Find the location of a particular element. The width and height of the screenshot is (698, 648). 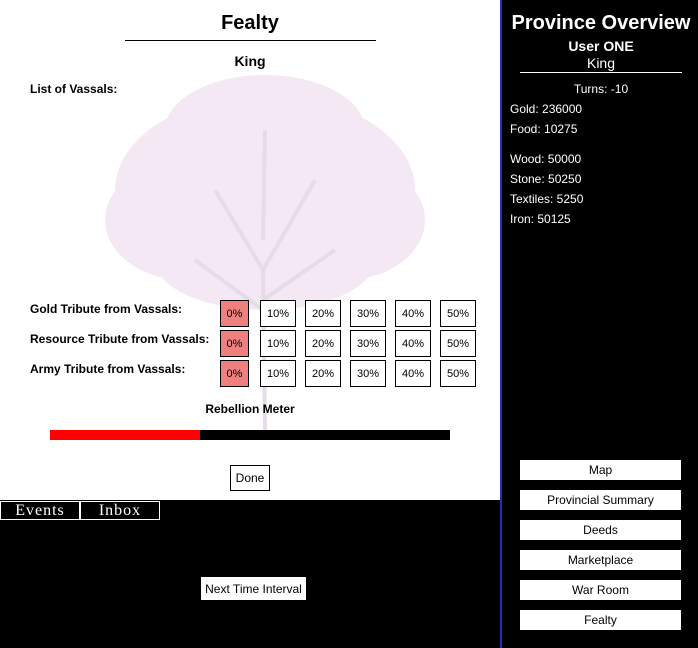

page-title: Fealty is located at coordinates (250, 23).